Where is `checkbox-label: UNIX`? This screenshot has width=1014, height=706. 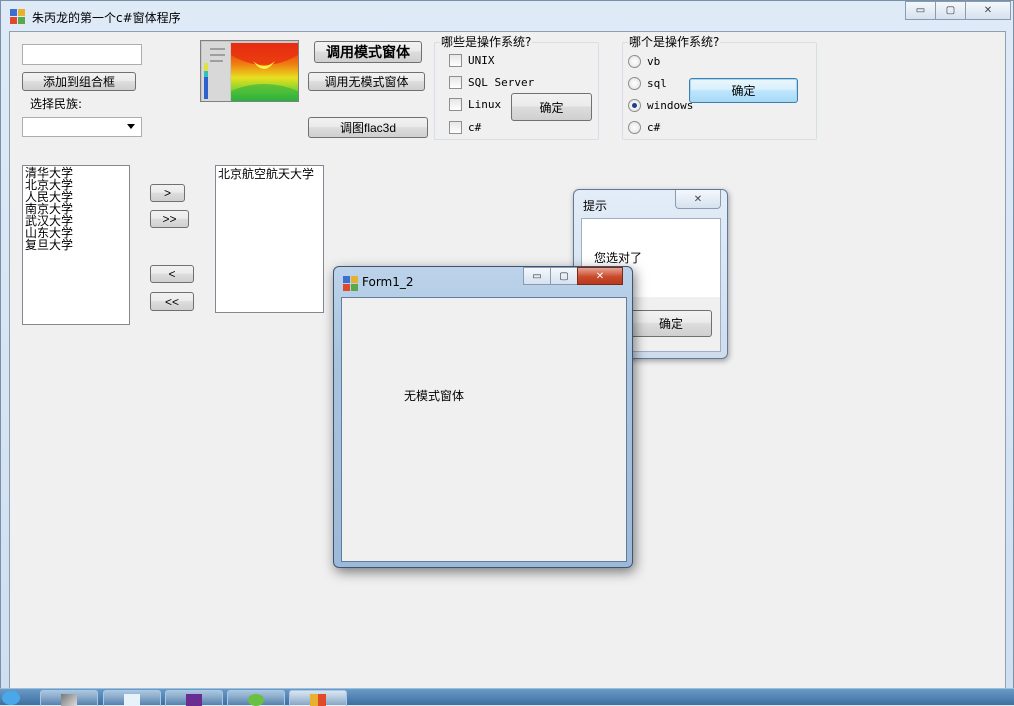
checkbox-label: UNIX is located at coordinates (481, 60).